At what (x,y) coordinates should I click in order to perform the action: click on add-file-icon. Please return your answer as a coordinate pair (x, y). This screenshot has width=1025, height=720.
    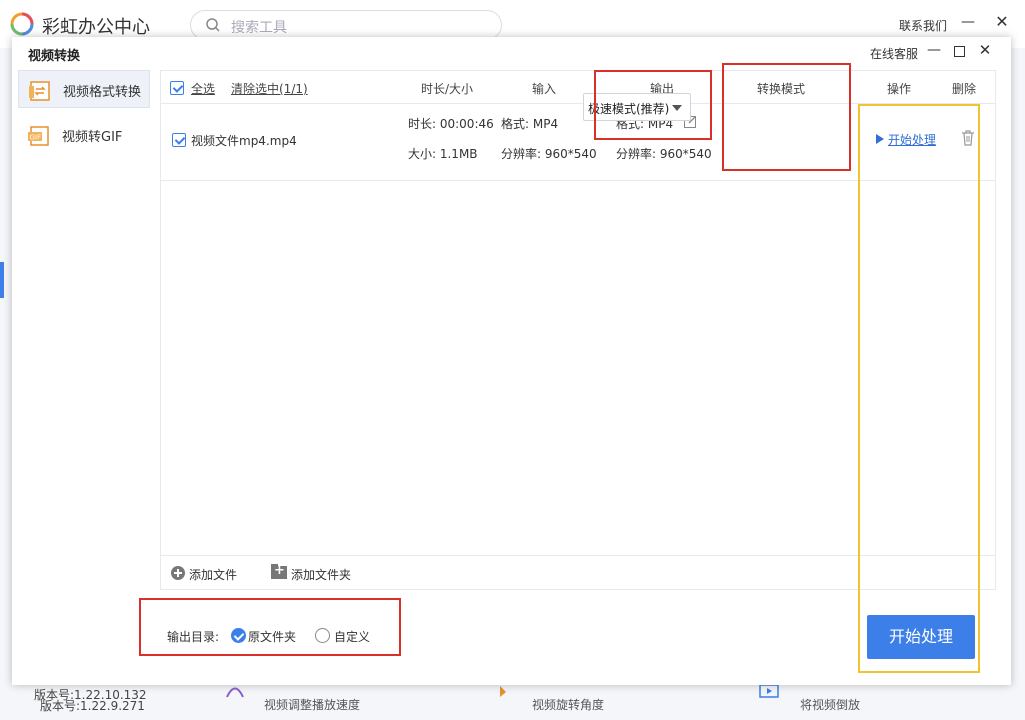
    Looking at the image, I should click on (178, 573).